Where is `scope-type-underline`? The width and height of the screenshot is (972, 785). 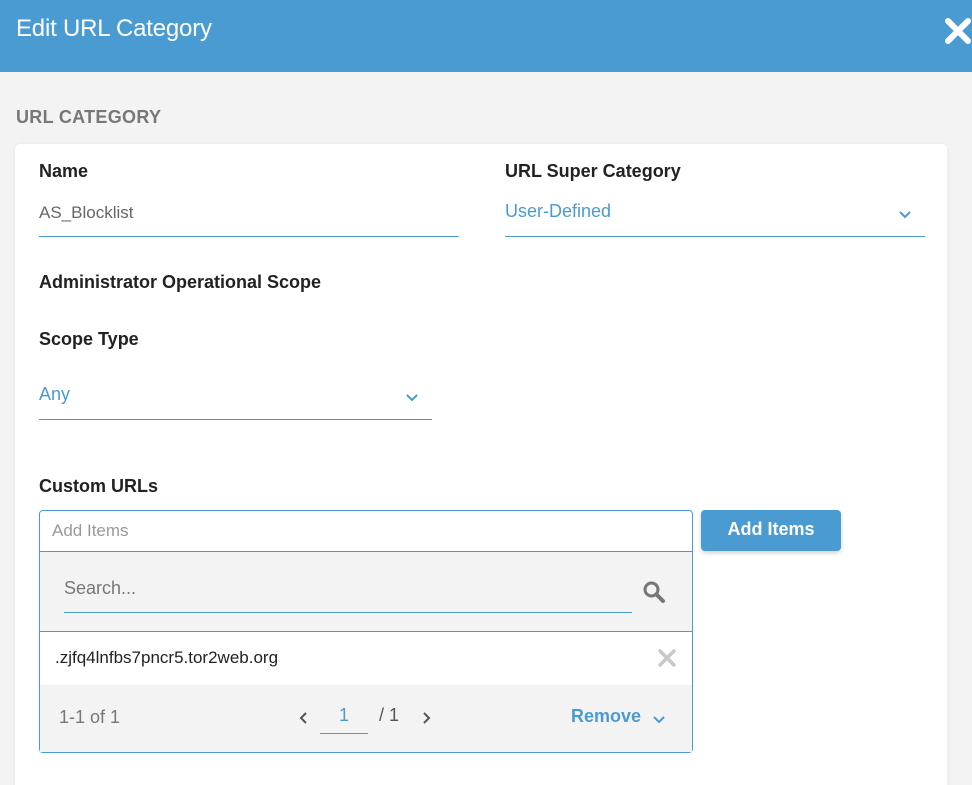
scope-type-underline is located at coordinates (235, 419).